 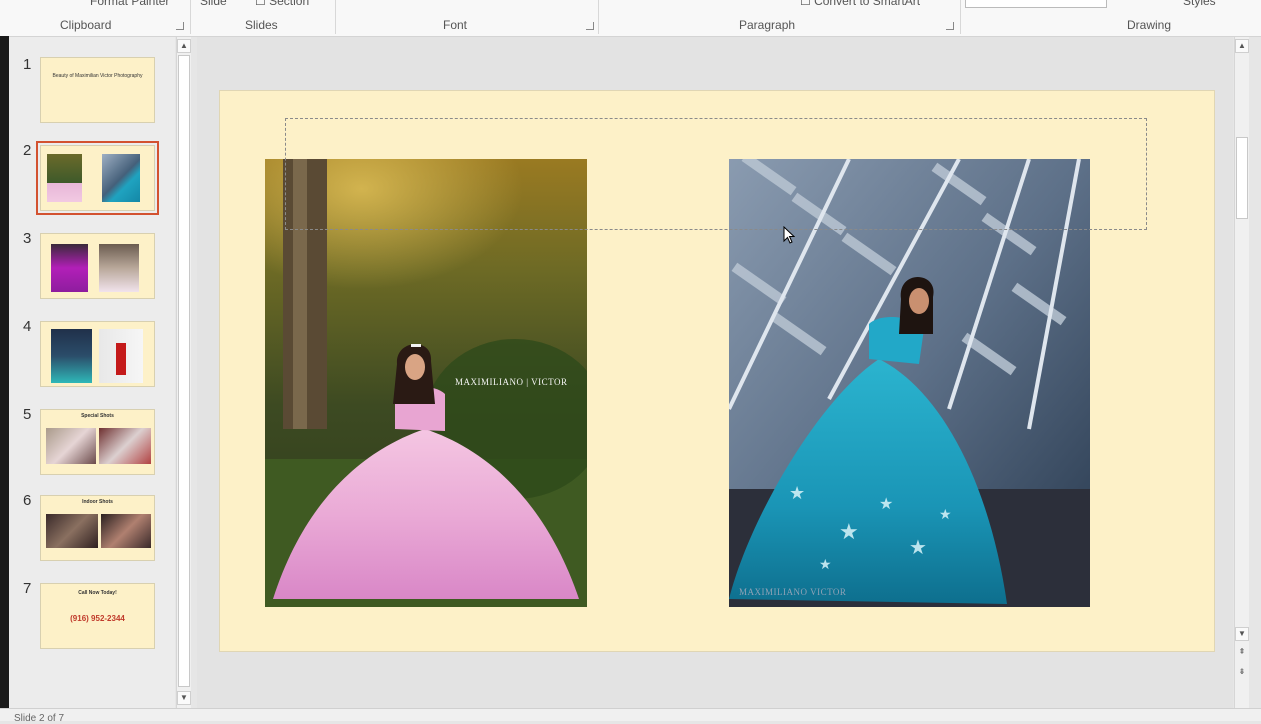 What do you see at coordinates (793, 592) in the screenshot?
I see `photo-watermark: MAXIMILIANO VICTOR` at bounding box center [793, 592].